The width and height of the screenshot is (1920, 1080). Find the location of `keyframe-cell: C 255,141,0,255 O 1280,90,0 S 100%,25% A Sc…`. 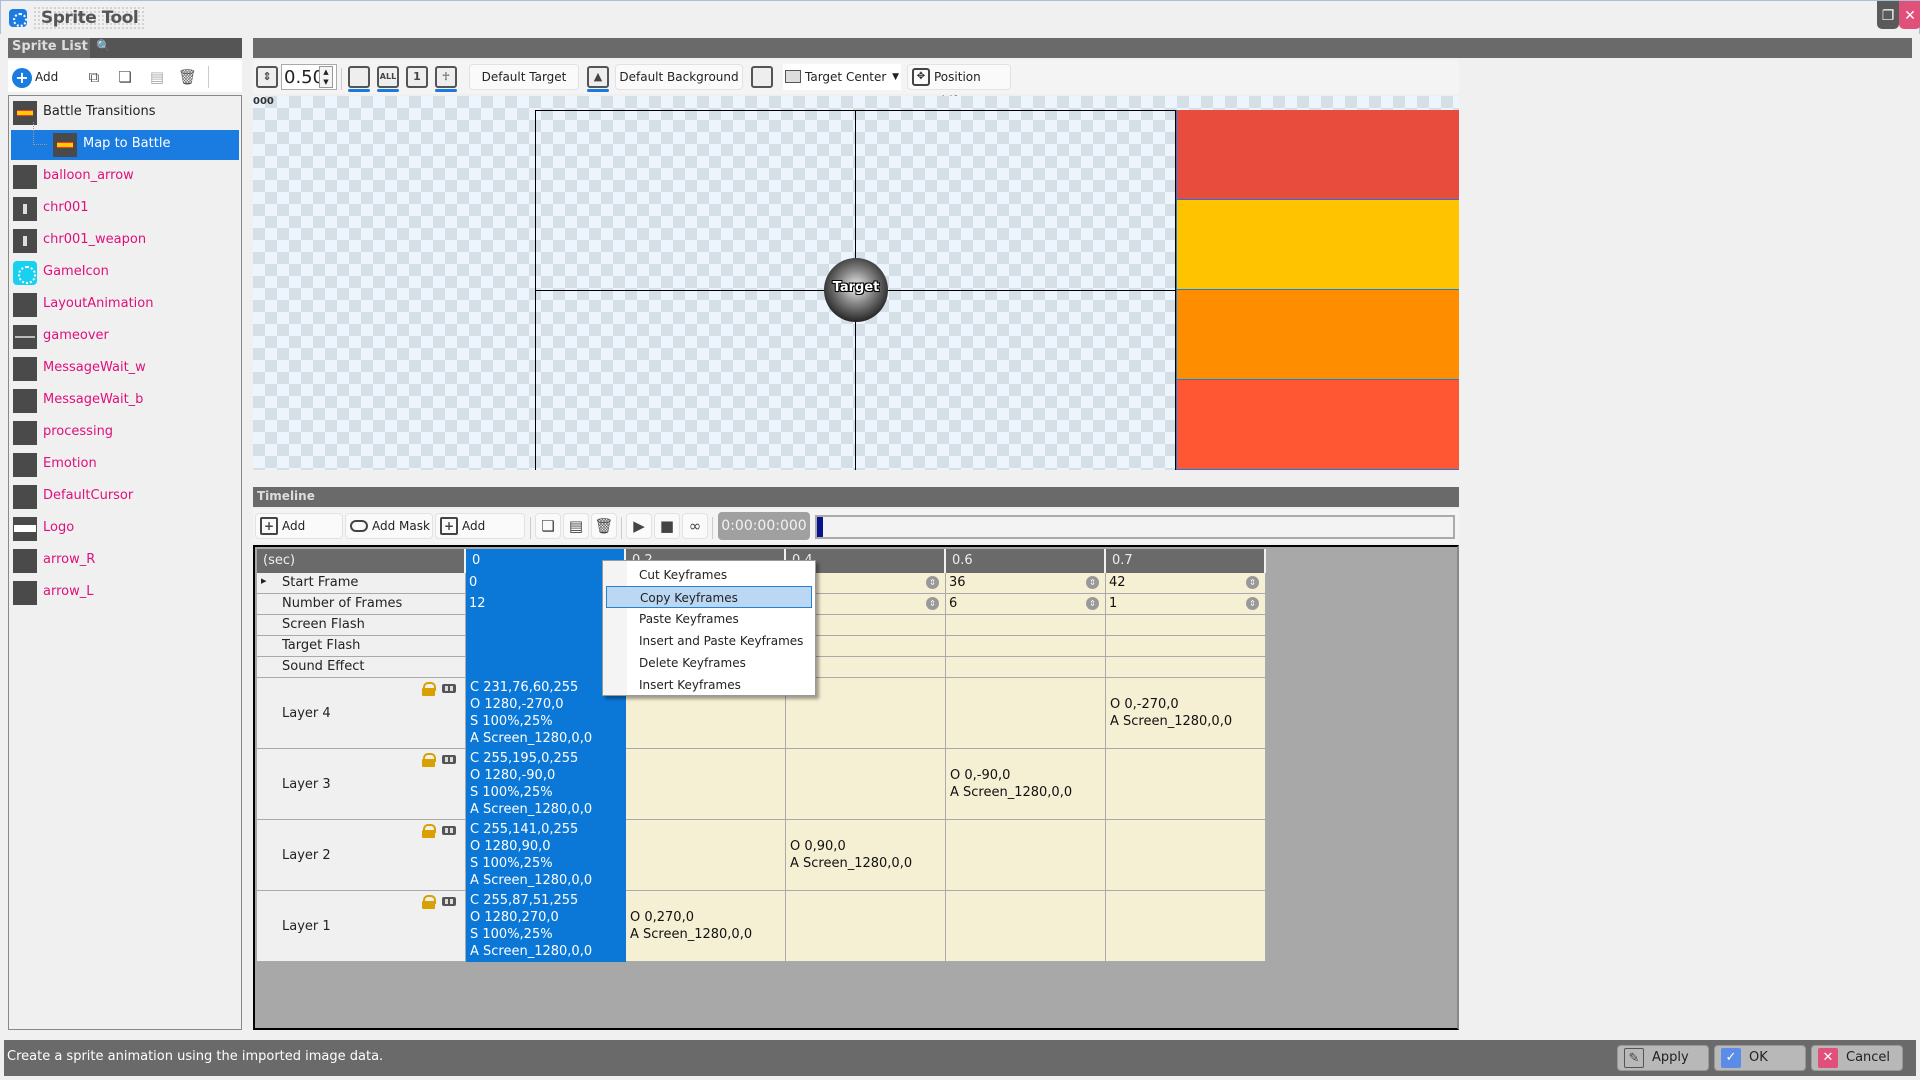

keyframe-cell: C 255,141,0,255 O 1280,90,0 S 100%,25% A Sc… is located at coordinates (546, 855).